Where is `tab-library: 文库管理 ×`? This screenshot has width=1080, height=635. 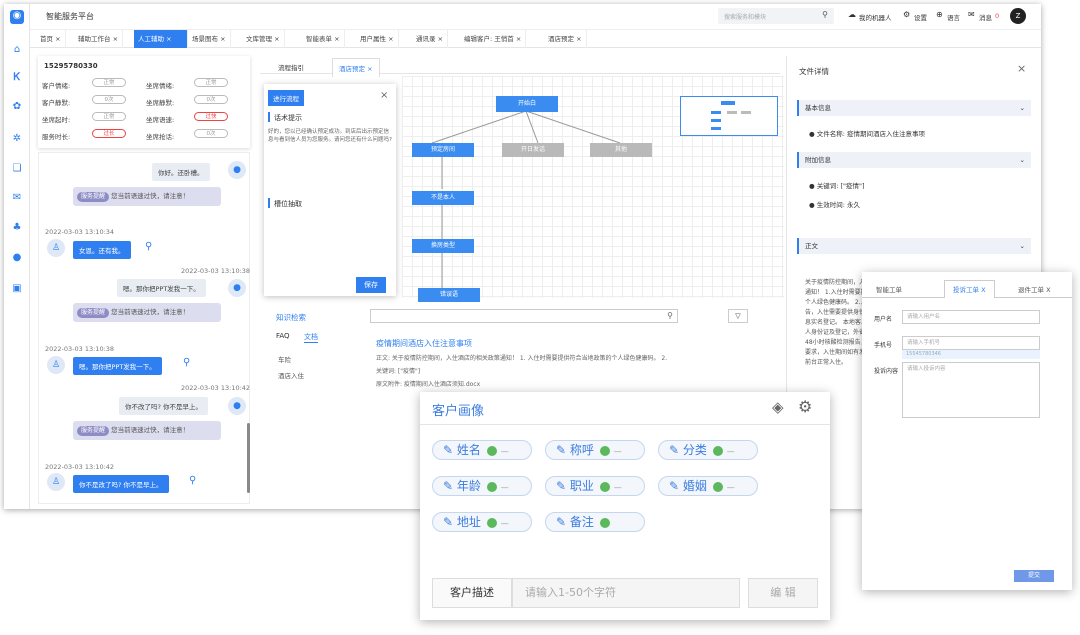
tab-library: 文库管理 × is located at coordinates (263, 39).